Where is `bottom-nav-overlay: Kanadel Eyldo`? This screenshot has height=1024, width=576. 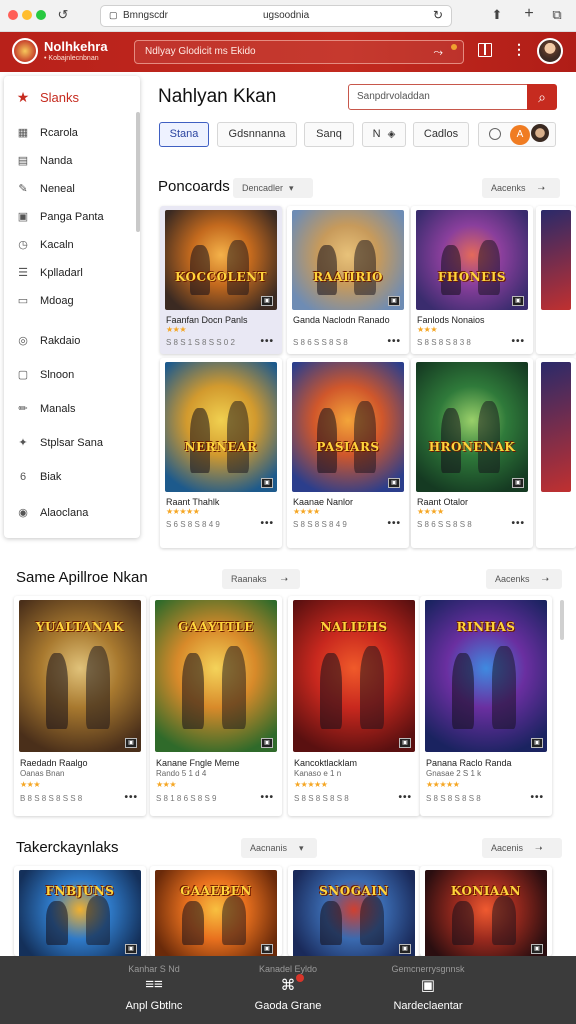 bottom-nav-overlay: Kanadel Eyldo is located at coordinates (288, 969).